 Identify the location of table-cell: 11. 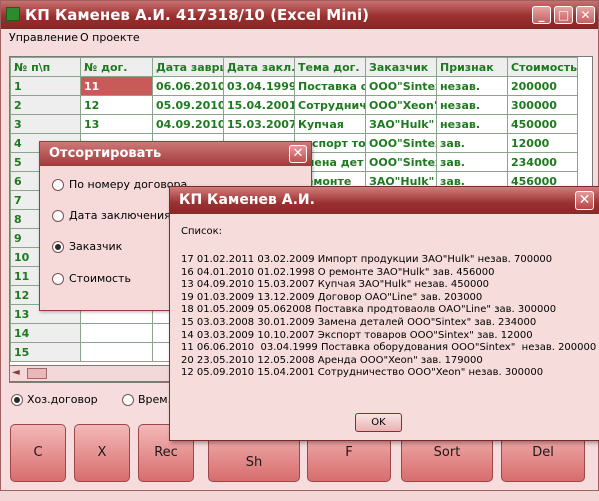
(116, 86).